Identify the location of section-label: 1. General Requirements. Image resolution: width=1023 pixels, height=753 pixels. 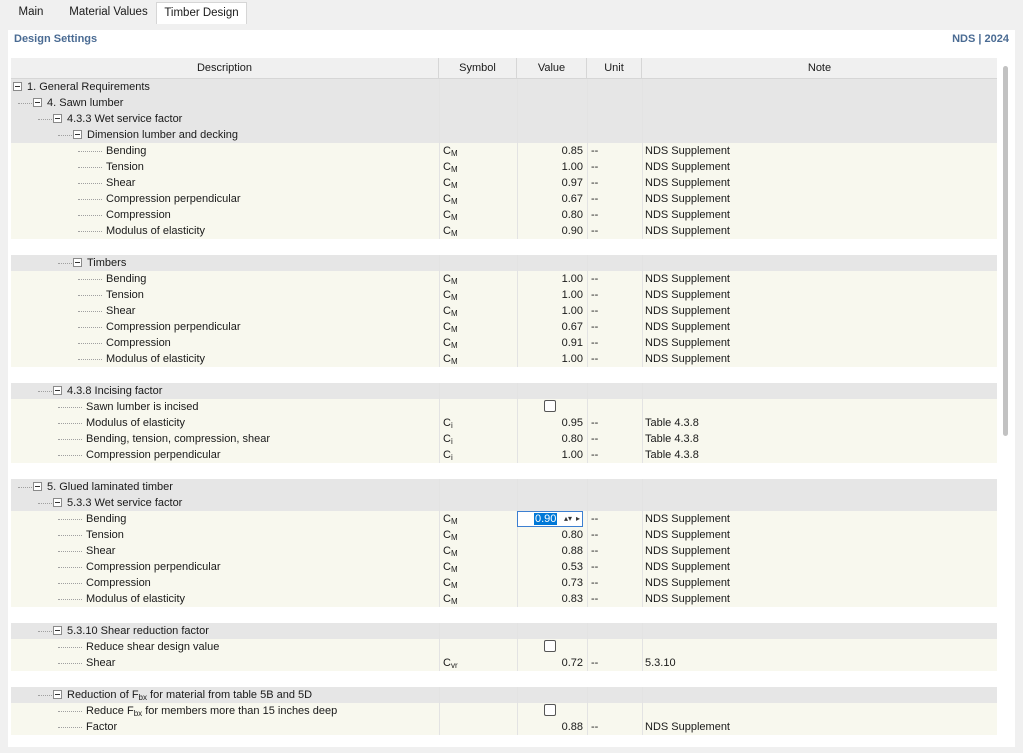
(88, 87).